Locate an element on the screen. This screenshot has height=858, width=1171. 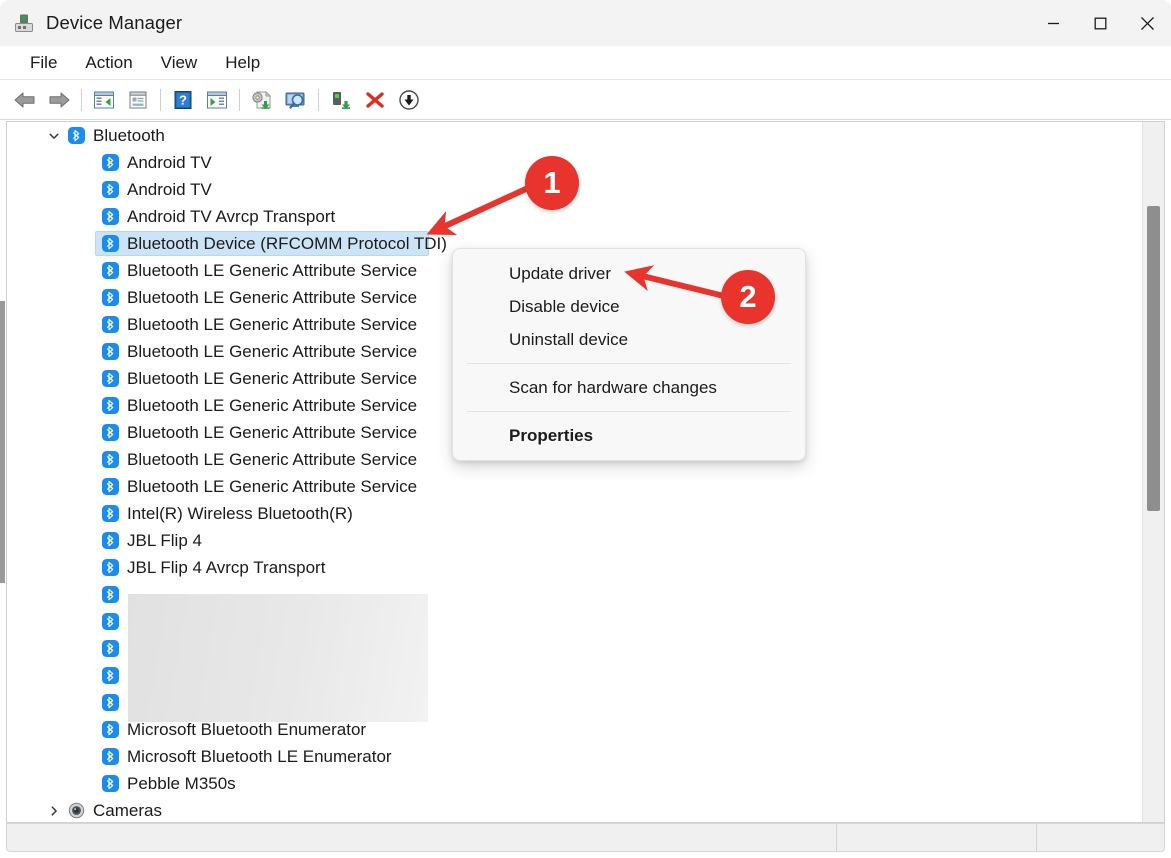
tree-item-label: JBL Flip 4 is located at coordinates (164, 540).